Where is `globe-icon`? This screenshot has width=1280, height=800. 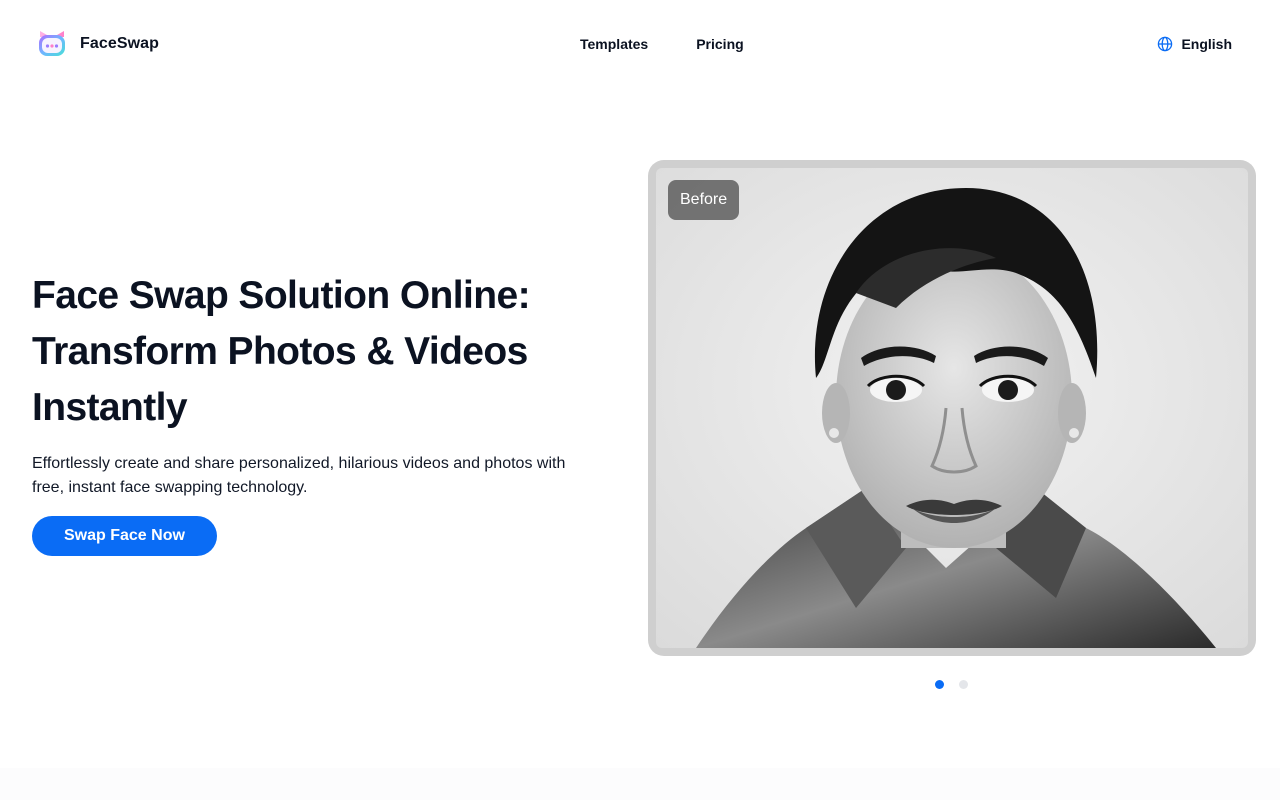 globe-icon is located at coordinates (1165, 44).